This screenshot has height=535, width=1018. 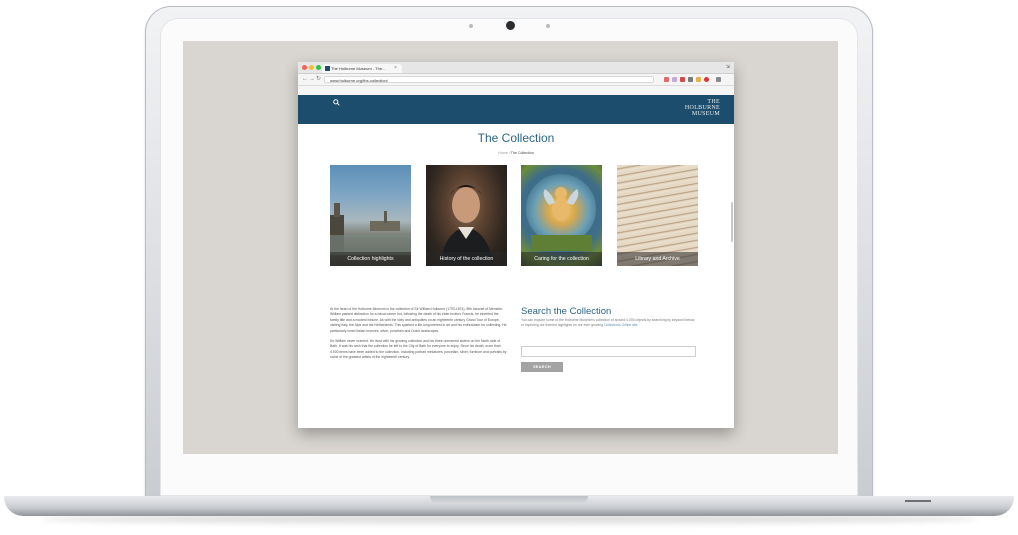 I want to click on menu-icon, so click(x=718, y=79).